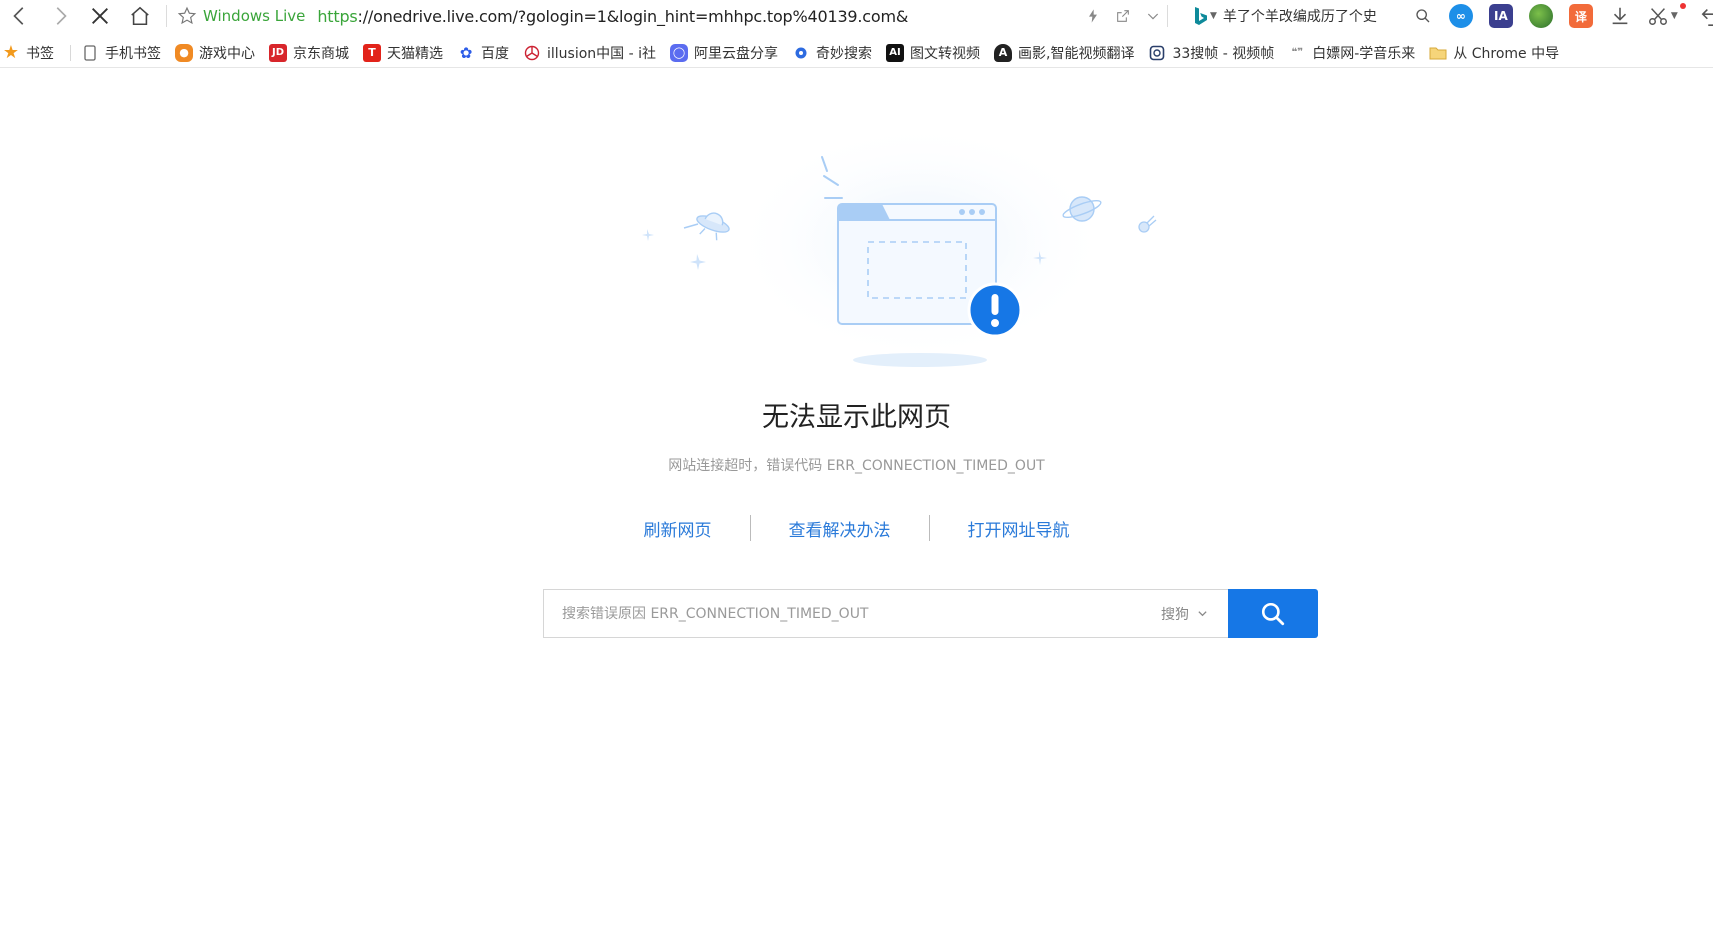  I want to click on forward-button, so click(60, 16).